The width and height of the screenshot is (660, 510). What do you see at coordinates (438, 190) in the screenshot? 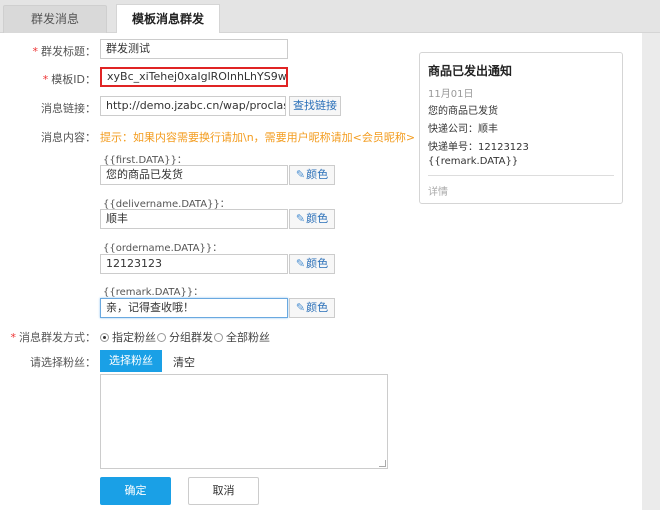
I see `preview-detail-link: 详情` at bounding box center [438, 190].